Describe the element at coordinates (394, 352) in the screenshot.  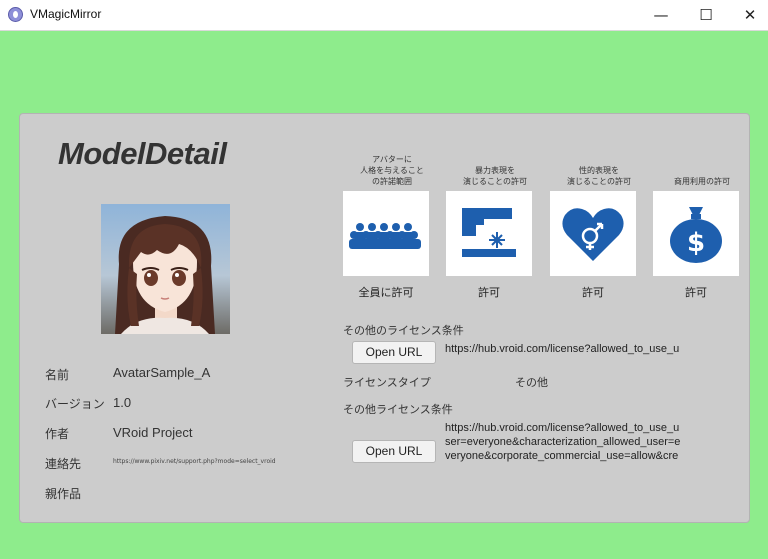
I see `open-url-button: Open URL` at that location.